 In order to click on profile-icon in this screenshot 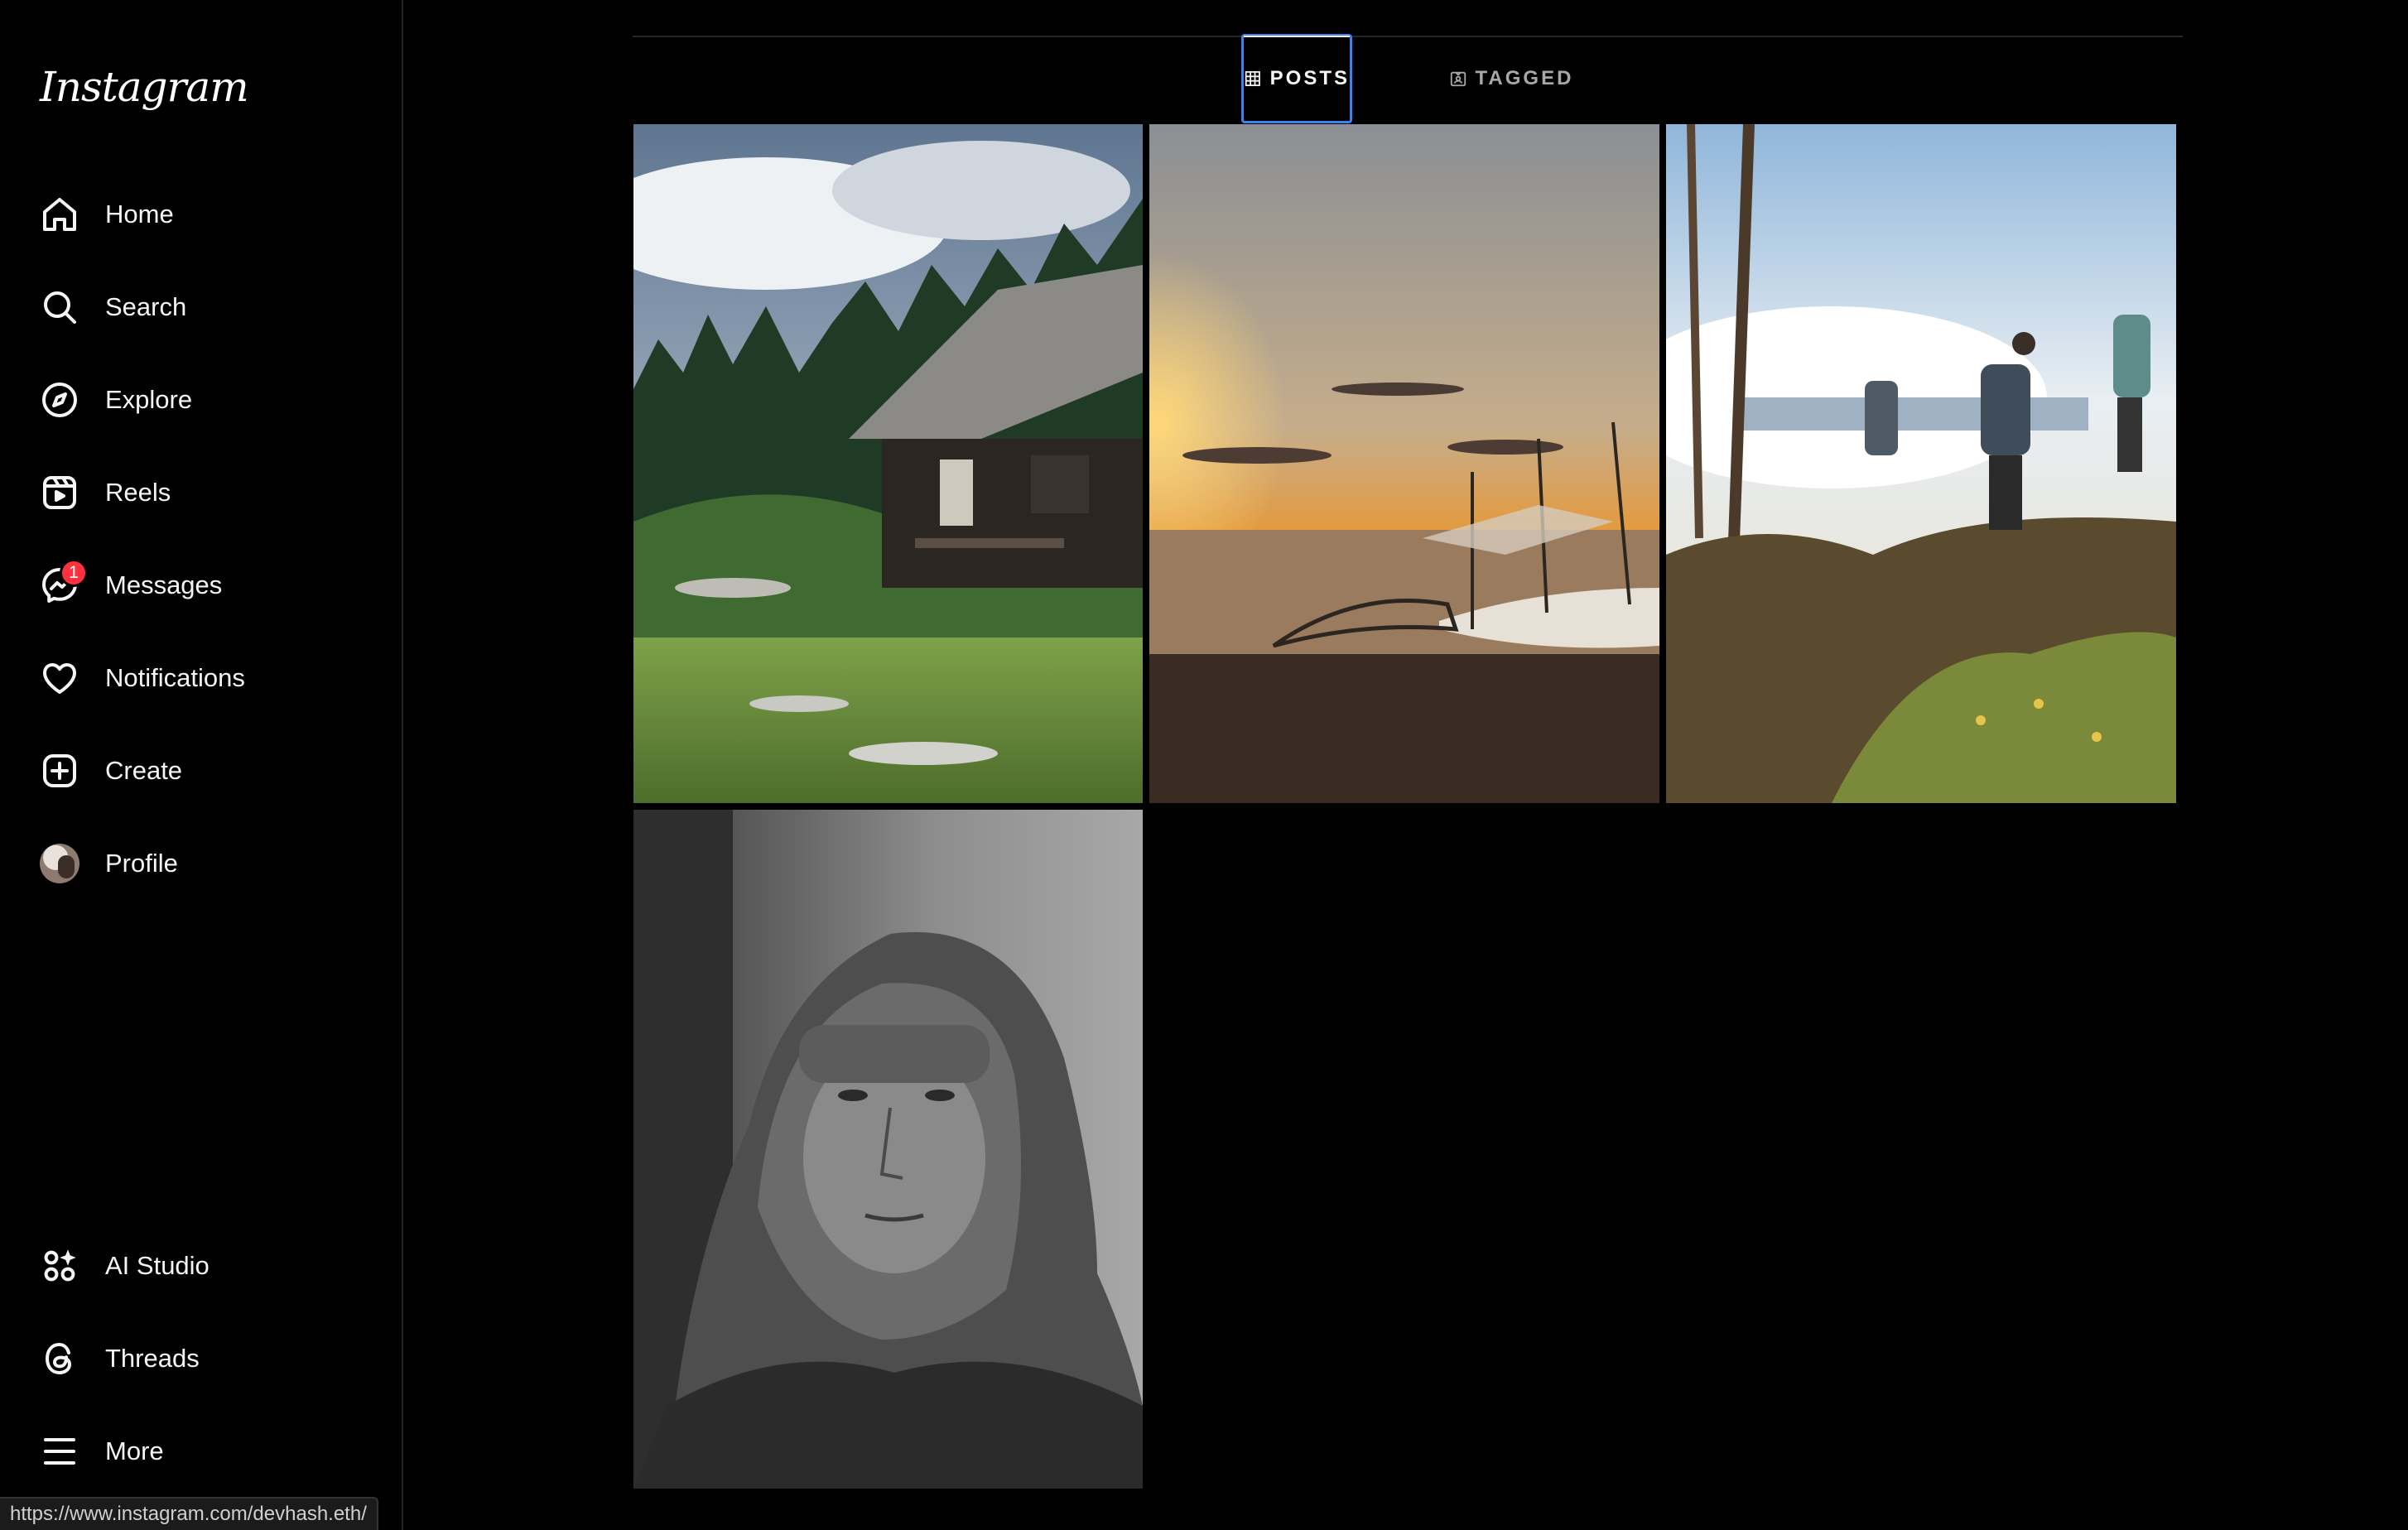, I will do `click(60, 863)`.